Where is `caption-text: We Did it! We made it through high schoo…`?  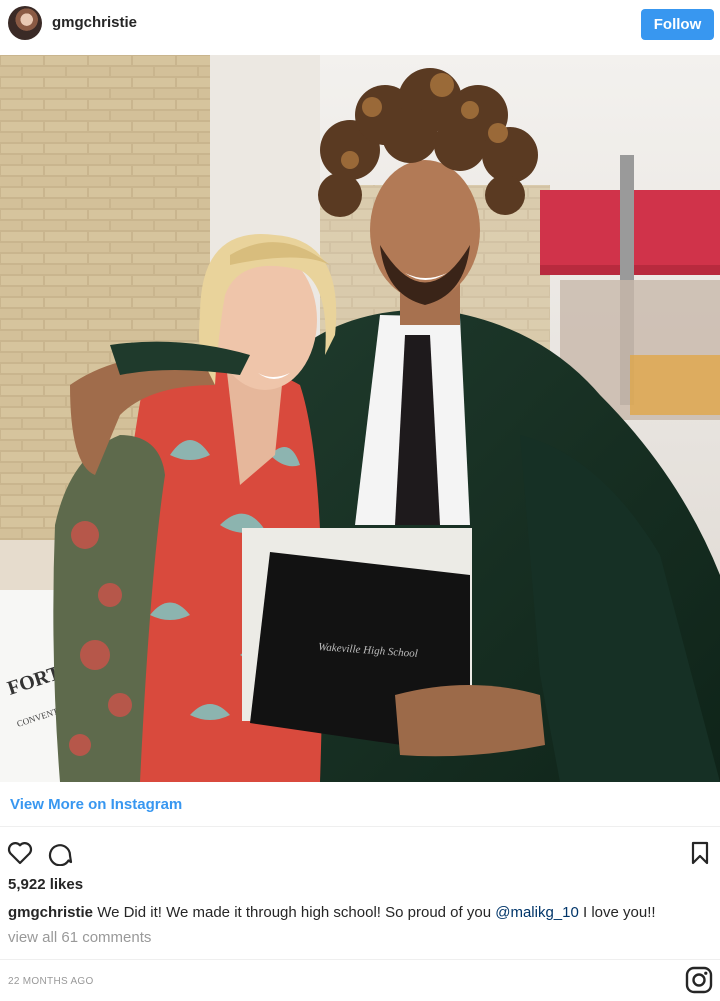 caption-text: We Did it! We made it through high schoo… is located at coordinates (294, 912).